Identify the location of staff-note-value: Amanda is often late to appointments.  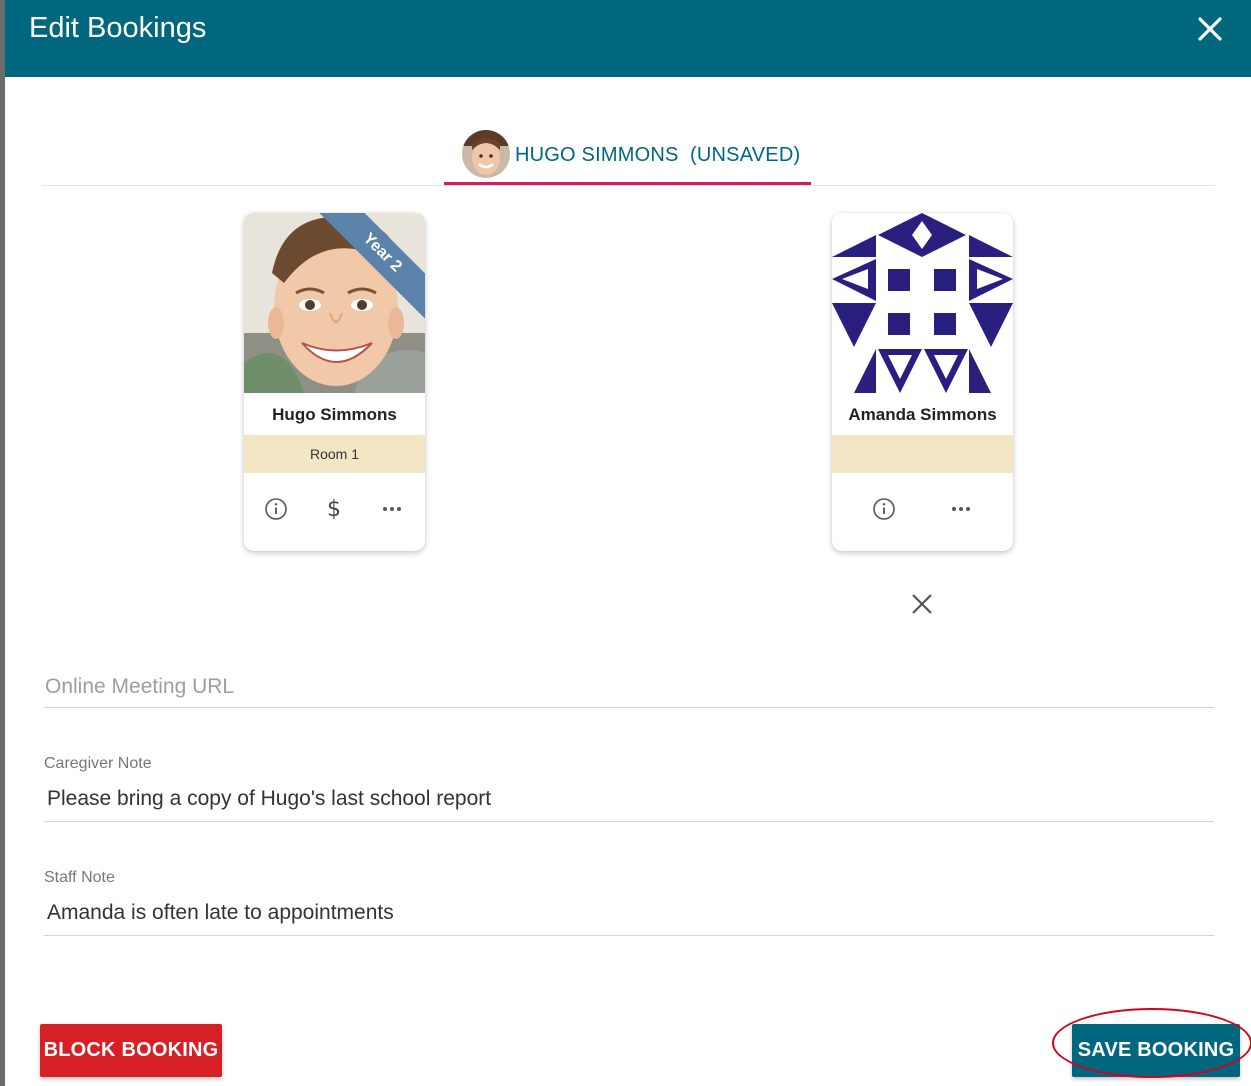
(220, 912).